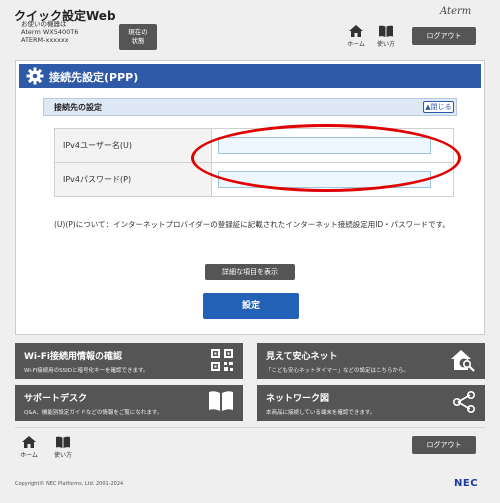  I want to click on tile-title: Wi-Fi接続用情報の確認, so click(73, 357).